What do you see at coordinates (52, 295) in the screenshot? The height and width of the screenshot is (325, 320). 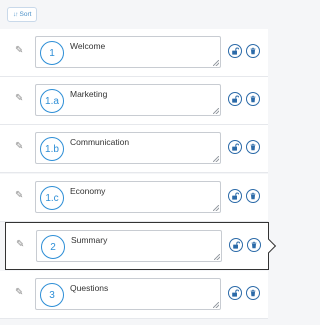 I see `item-number-badge: 3` at bounding box center [52, 295].